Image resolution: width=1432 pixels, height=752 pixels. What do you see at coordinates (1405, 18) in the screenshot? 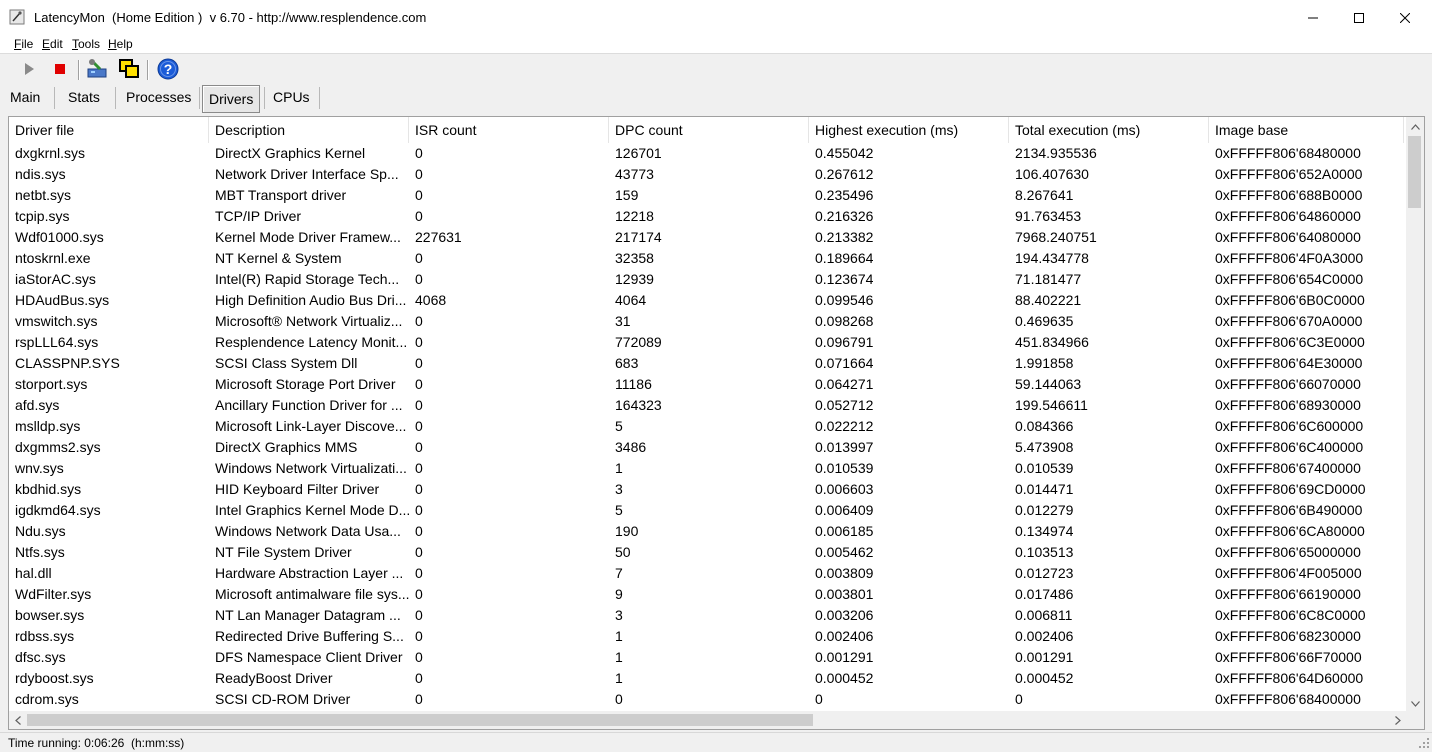
I see `close-button` at bounding box center [1405, 18].